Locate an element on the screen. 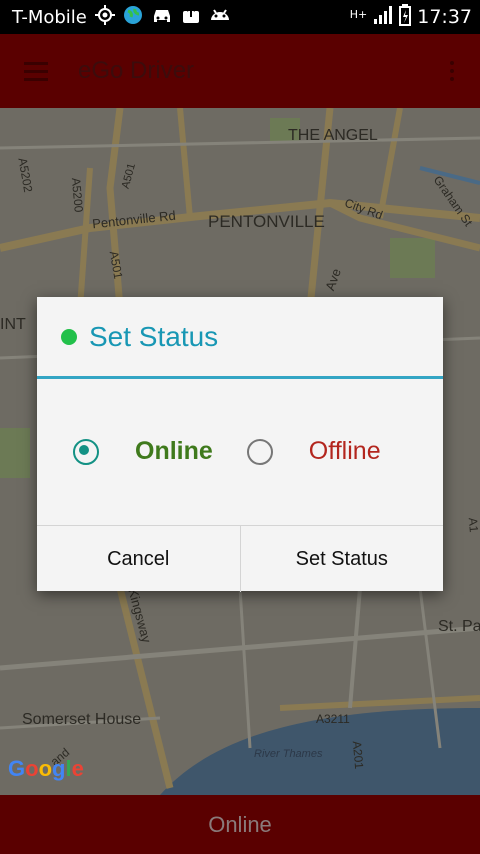 The width and height of the screenshot is (480, 854). map-label-a3211: A3211 is located at coordinates (333, 719).